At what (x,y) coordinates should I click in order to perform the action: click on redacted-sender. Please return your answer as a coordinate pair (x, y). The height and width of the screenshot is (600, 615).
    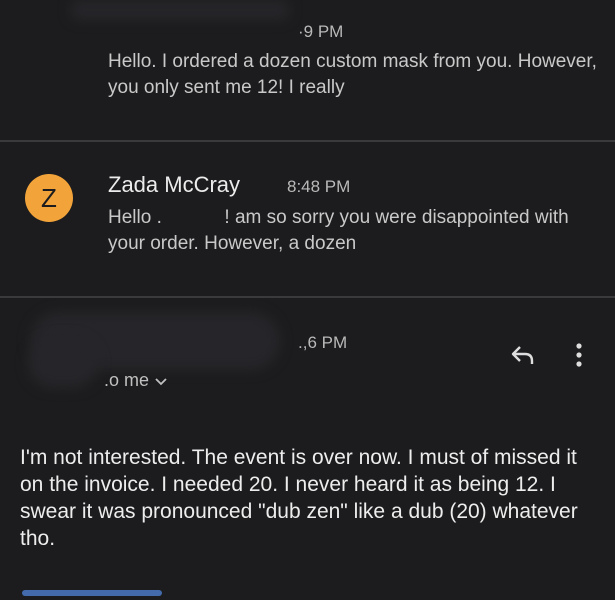
    Looking at the image, I should click on (180, 10).